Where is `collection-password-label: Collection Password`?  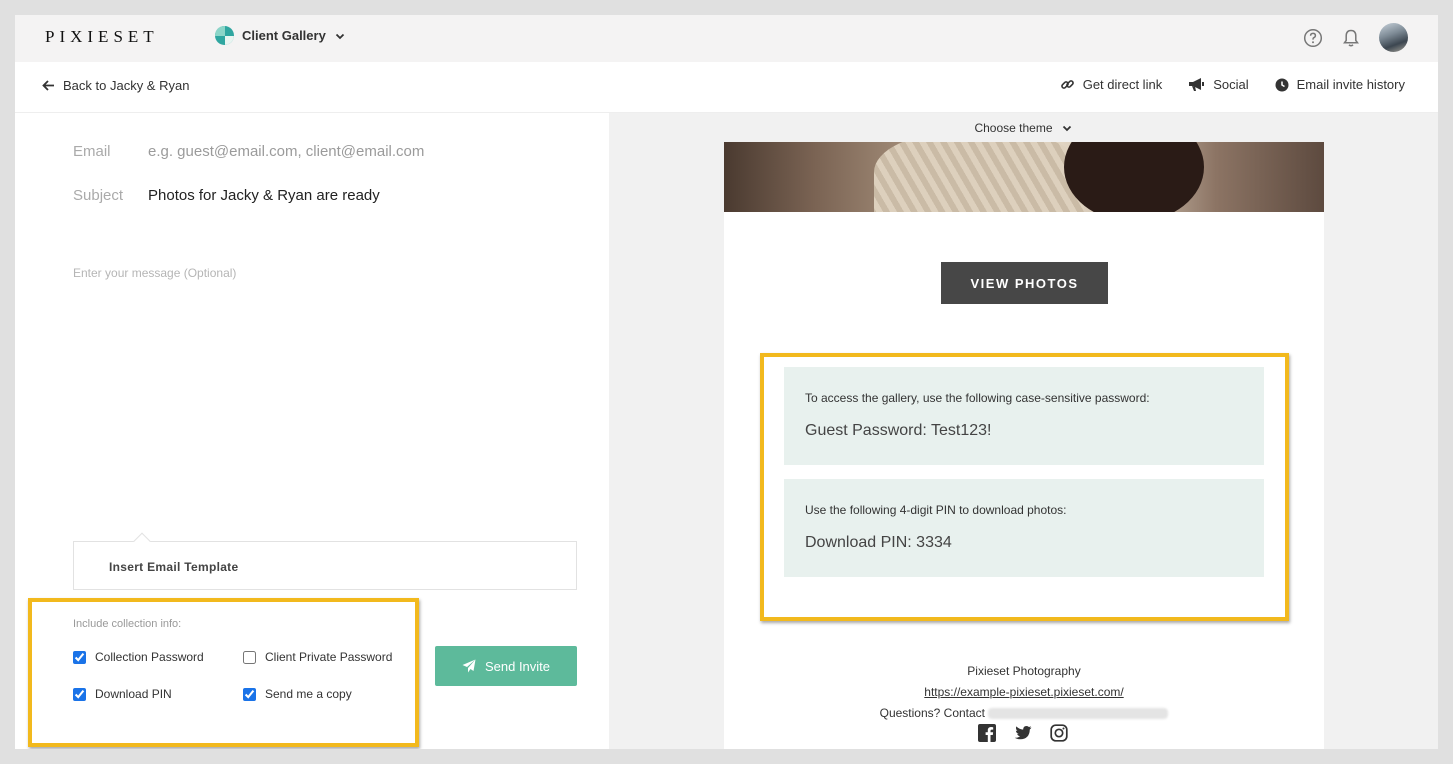 collection-password-label: Collection Password is located at coordinates (149, 657).